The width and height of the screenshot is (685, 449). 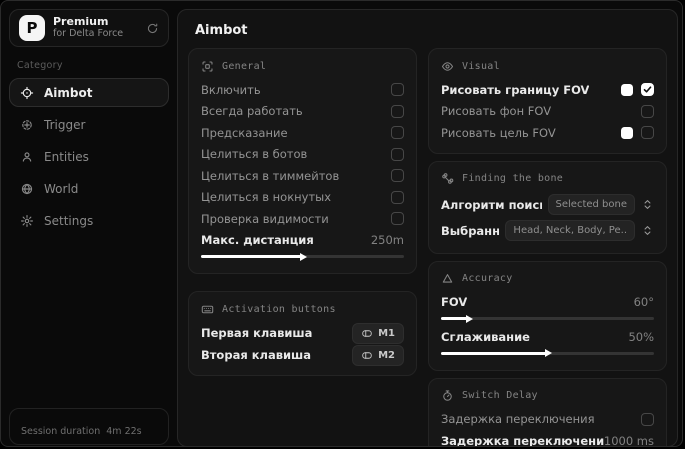 I want to click on card-title: Switch Delay, so click(x=500, y=395).